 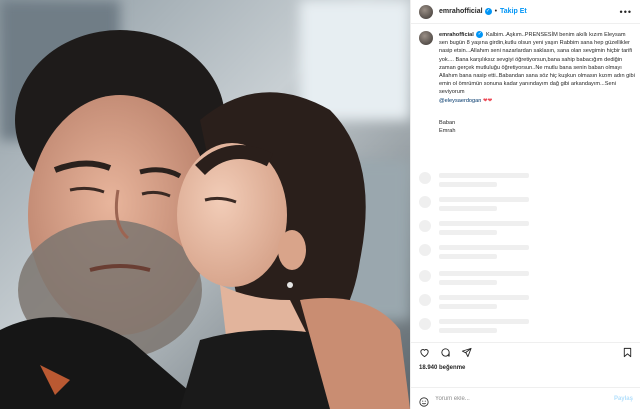 What do you see at coordinates (456, 35) in the screenshot?
I see `caption-username: emrahofficial` at bounding box center [456, 35].